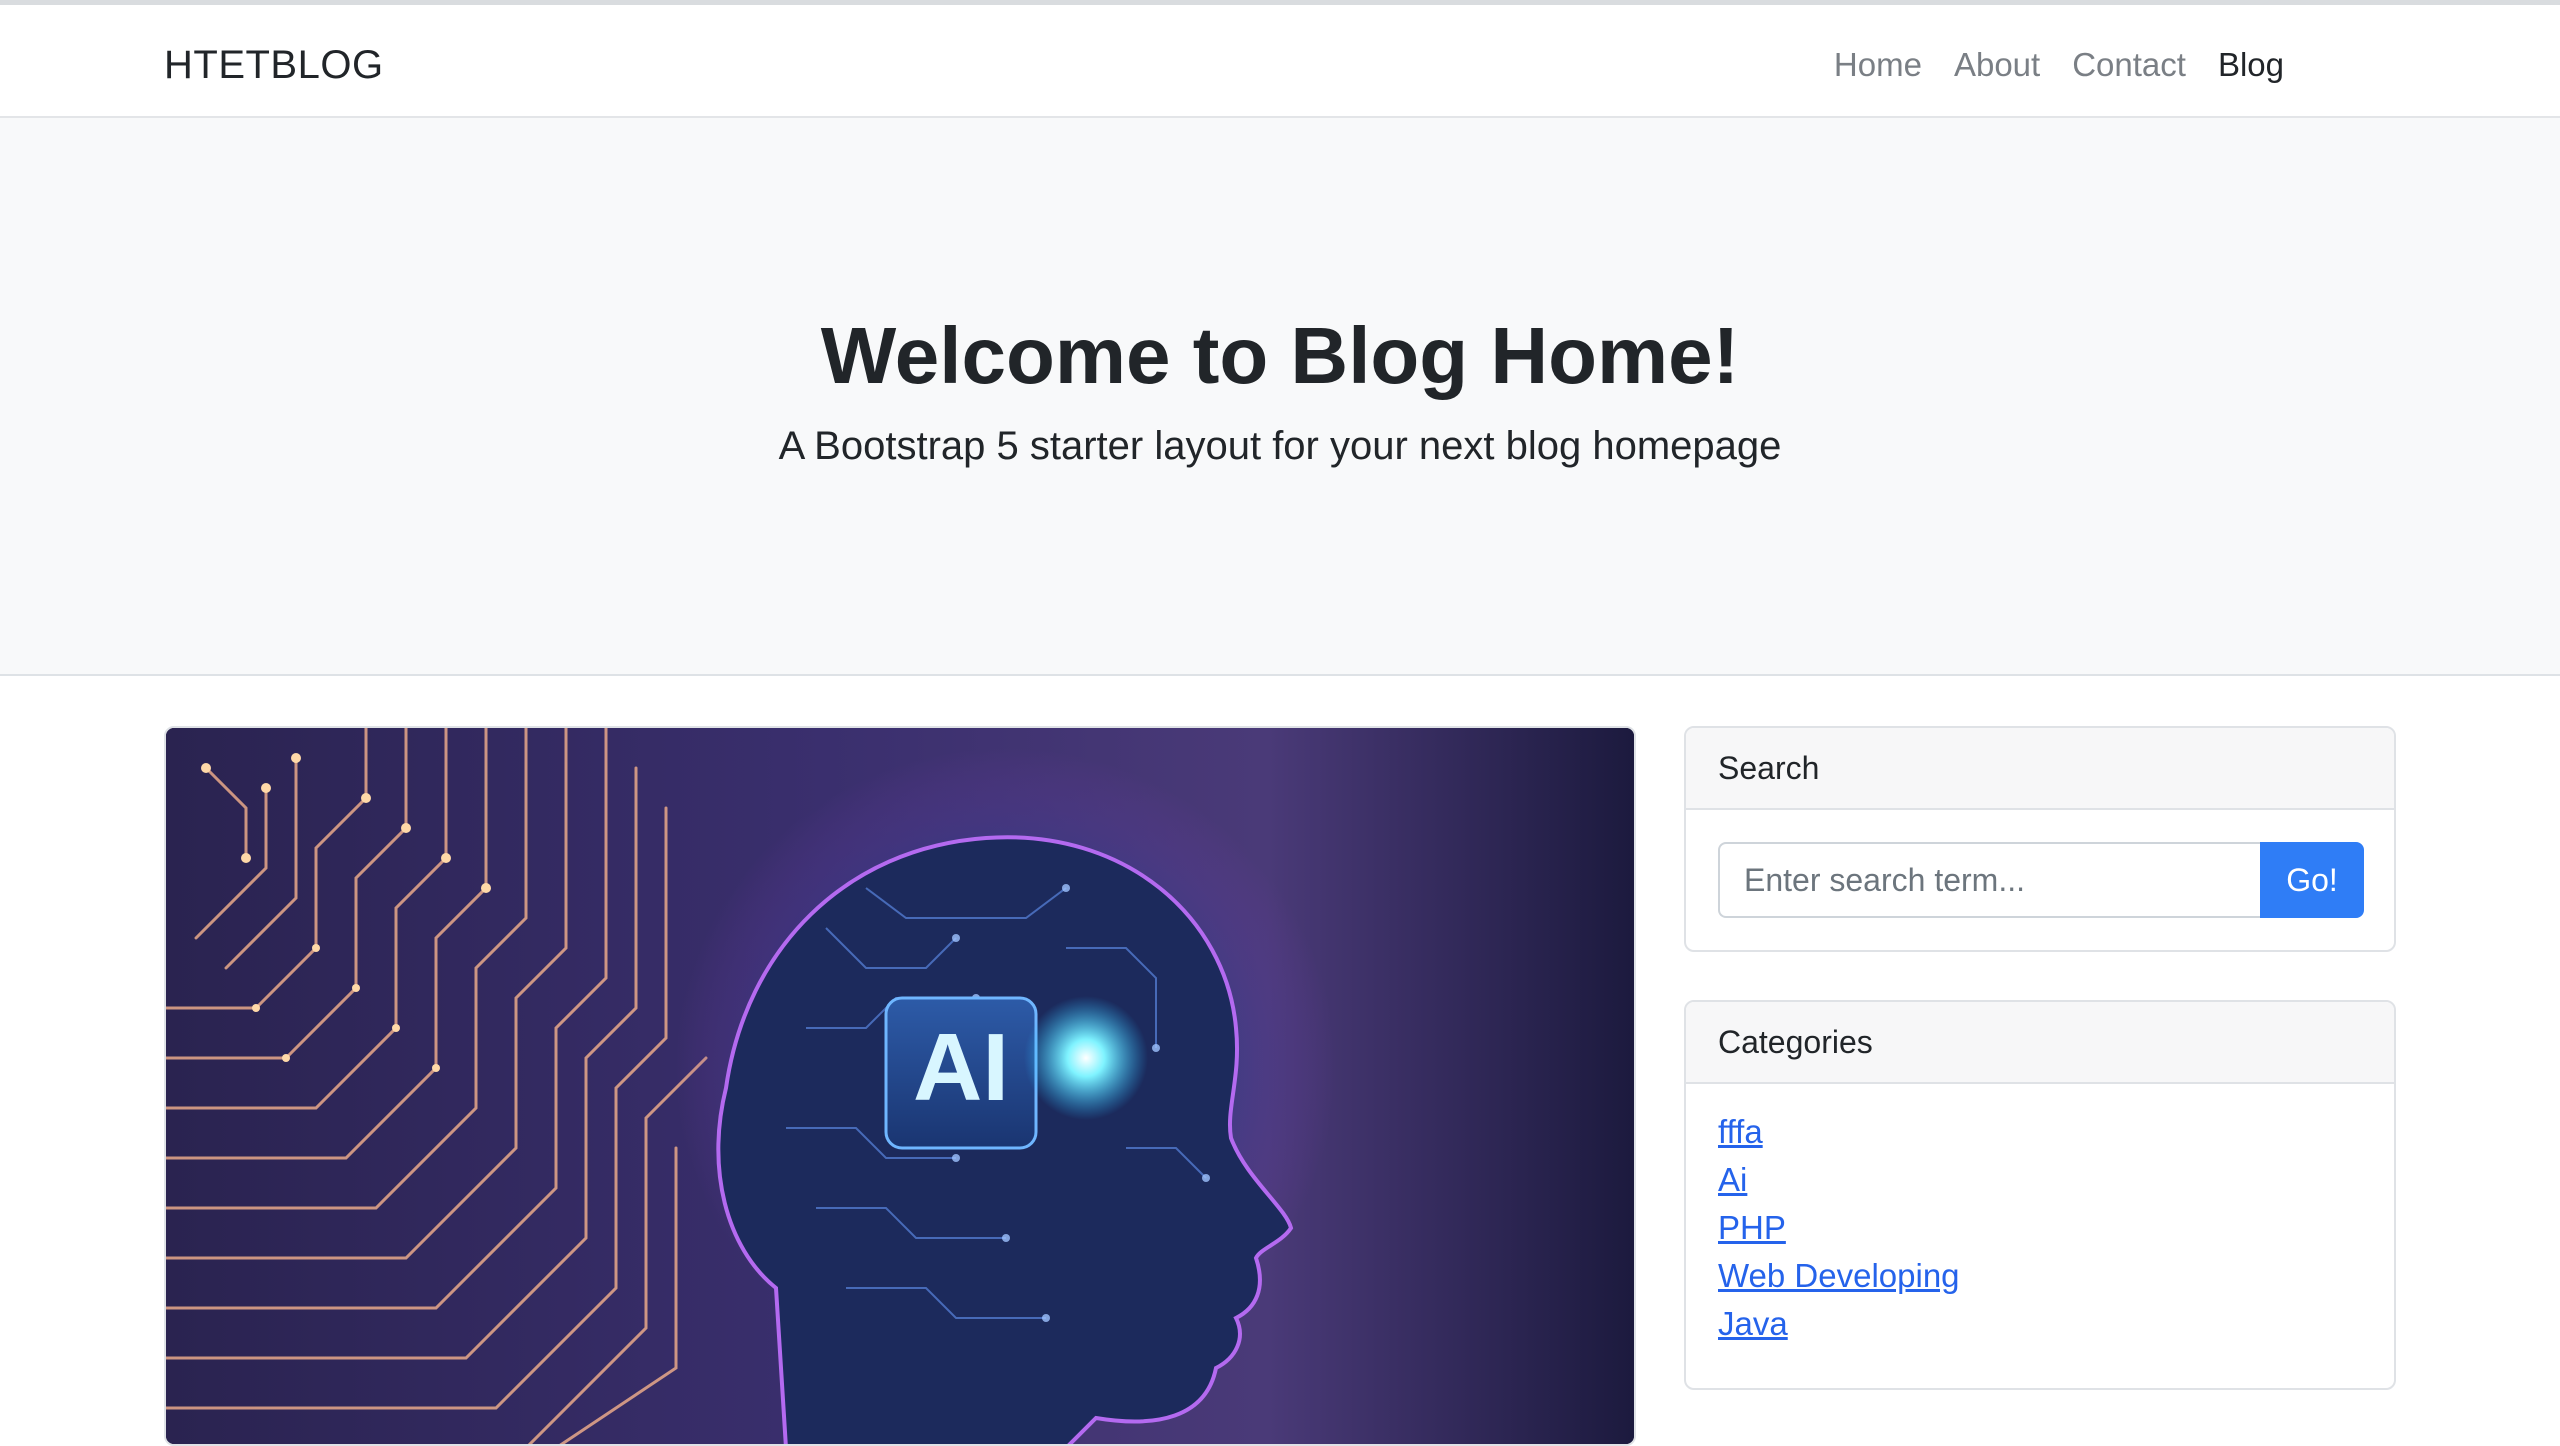  Describe the element at coordinates (274, 65) in the screenshot. I see `brand-logo: HTETBLOG` at that location.